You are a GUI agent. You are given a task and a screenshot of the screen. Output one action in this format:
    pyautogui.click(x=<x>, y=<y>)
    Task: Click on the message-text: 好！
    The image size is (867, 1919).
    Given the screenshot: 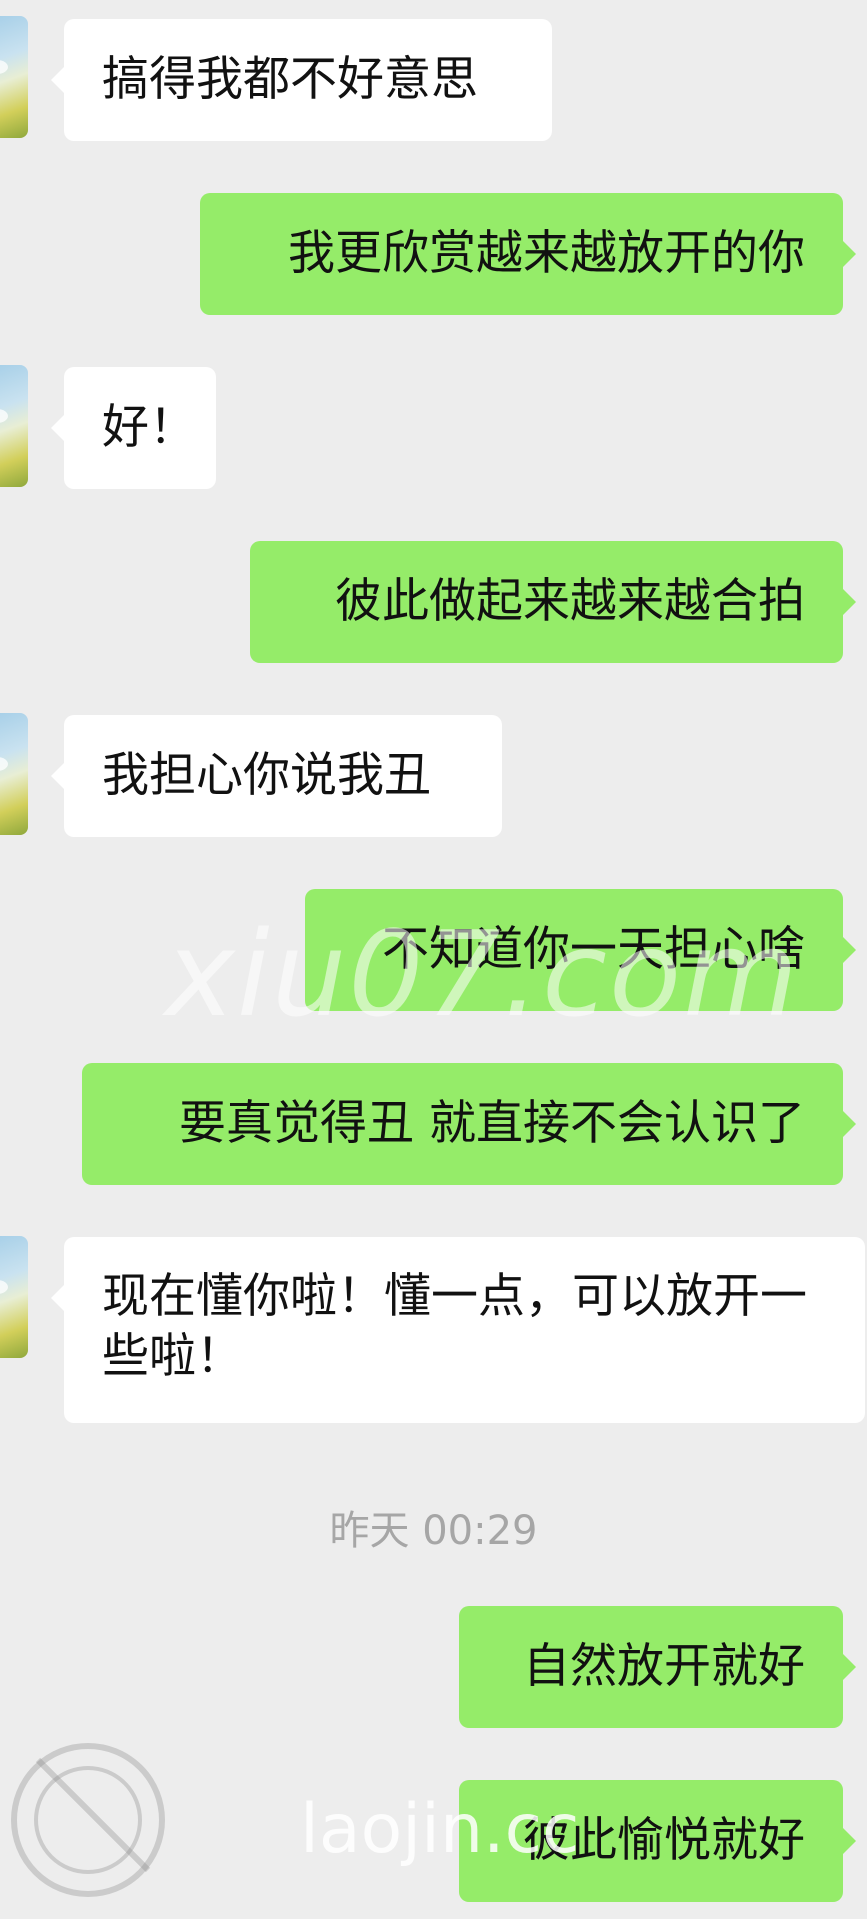 What is the action you would take?
    pyautogui.click(x=149, y=427)
    